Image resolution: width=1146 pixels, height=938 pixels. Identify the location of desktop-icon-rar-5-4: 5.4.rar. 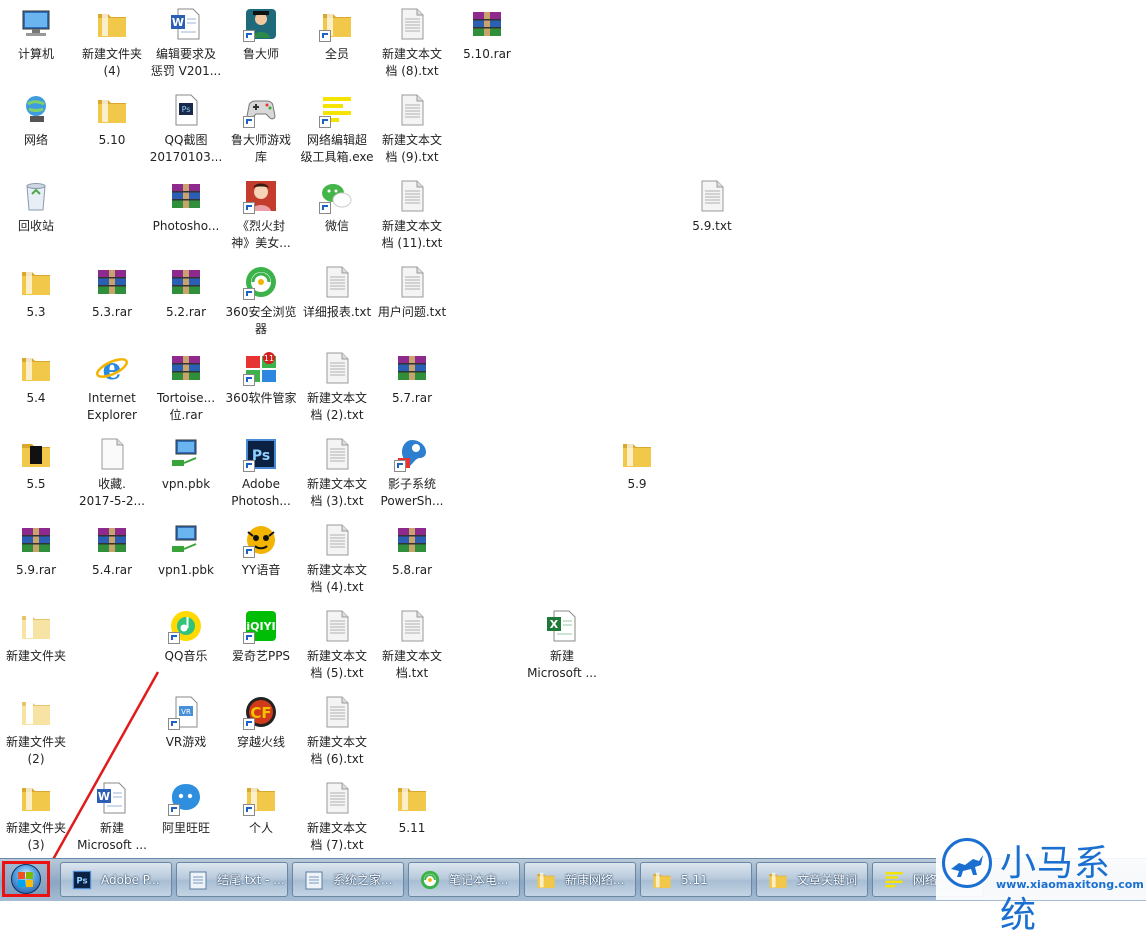
(112, 558).